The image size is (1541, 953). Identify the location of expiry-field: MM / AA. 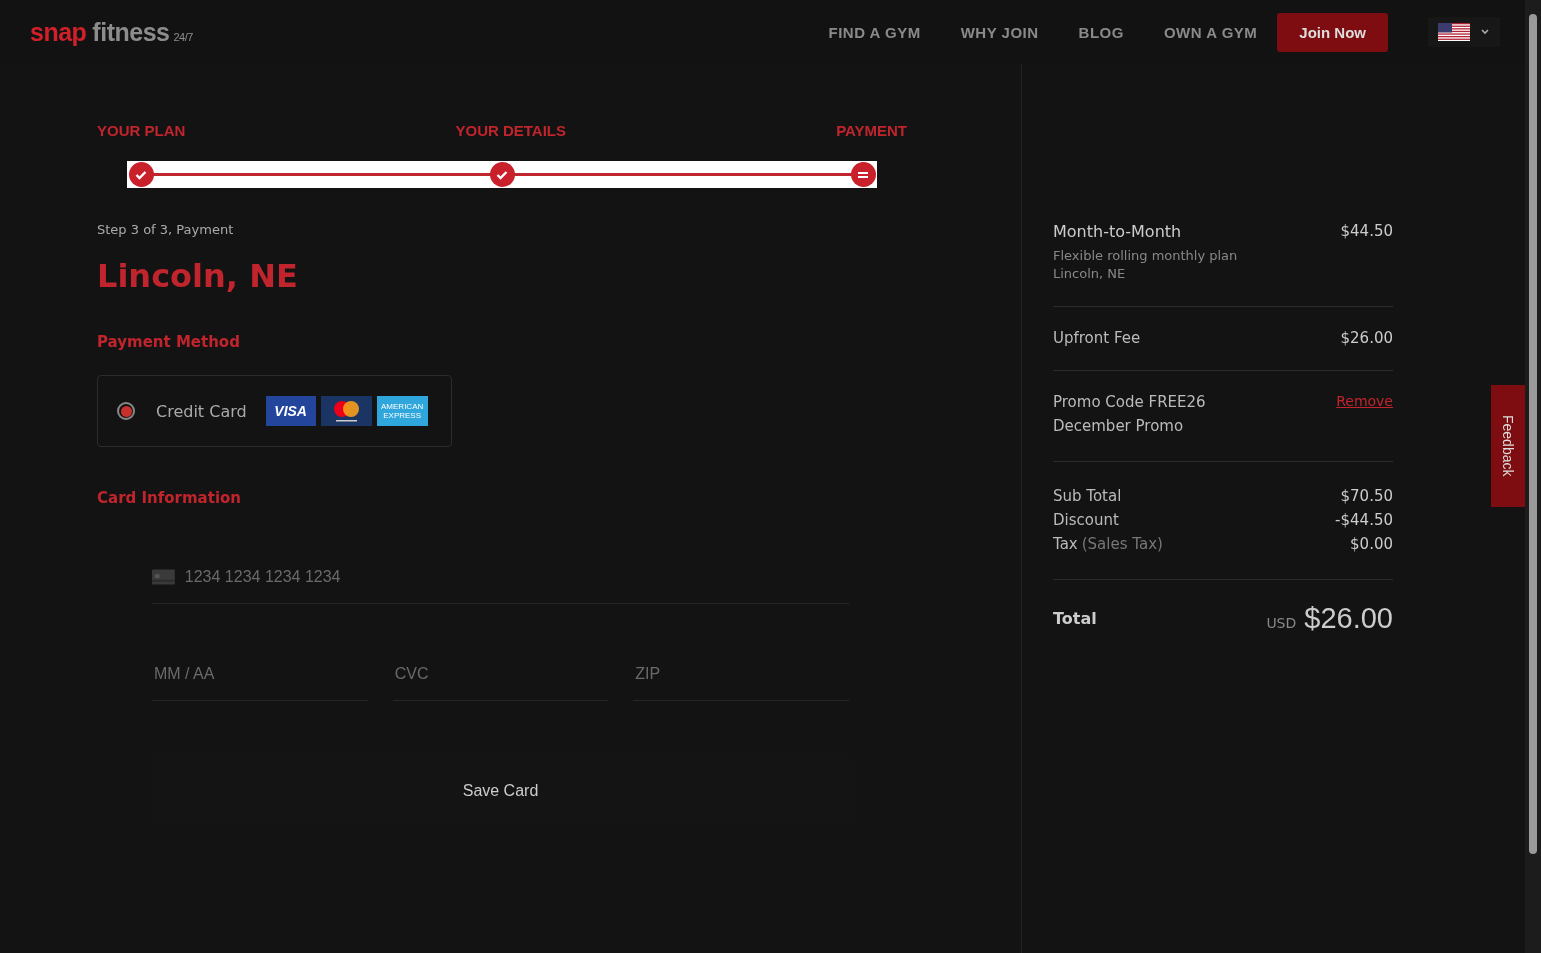
(260, 674).